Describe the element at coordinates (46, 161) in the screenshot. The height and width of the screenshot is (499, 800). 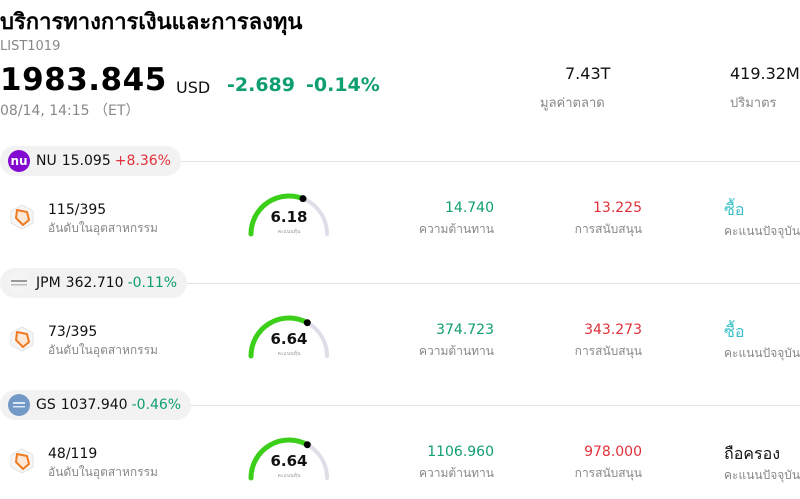
I see `stock-ticker: NU` at that location.